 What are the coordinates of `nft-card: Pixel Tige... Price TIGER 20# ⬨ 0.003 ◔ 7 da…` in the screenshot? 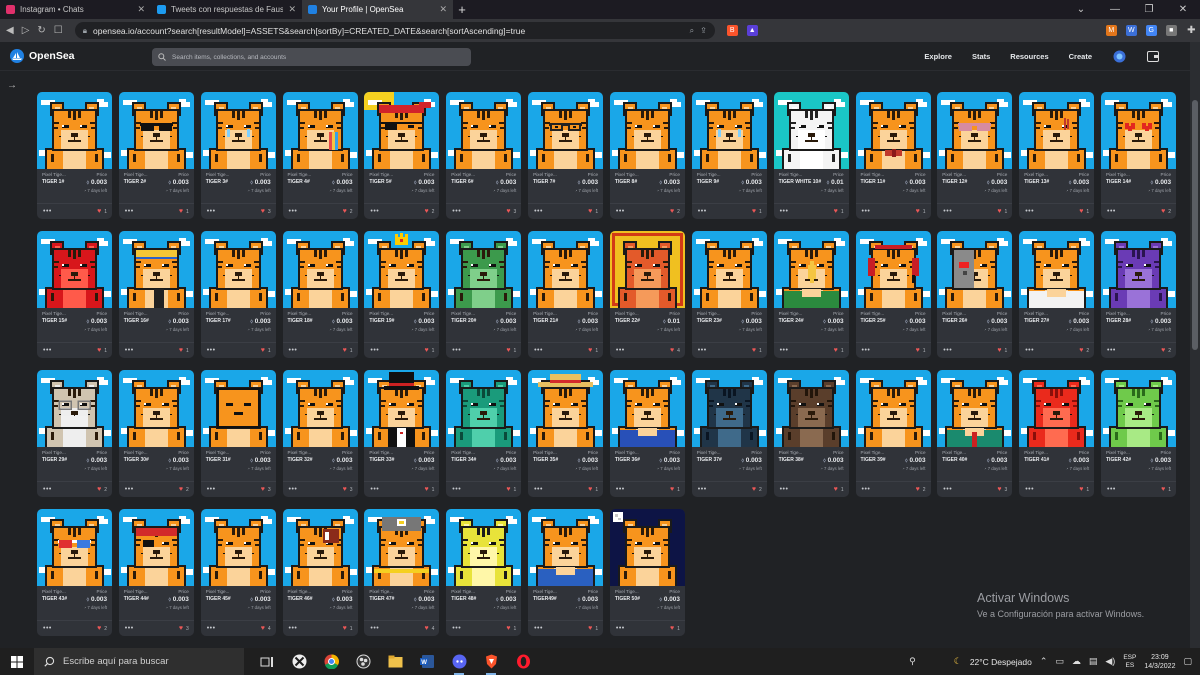 It's located at (484, 294).